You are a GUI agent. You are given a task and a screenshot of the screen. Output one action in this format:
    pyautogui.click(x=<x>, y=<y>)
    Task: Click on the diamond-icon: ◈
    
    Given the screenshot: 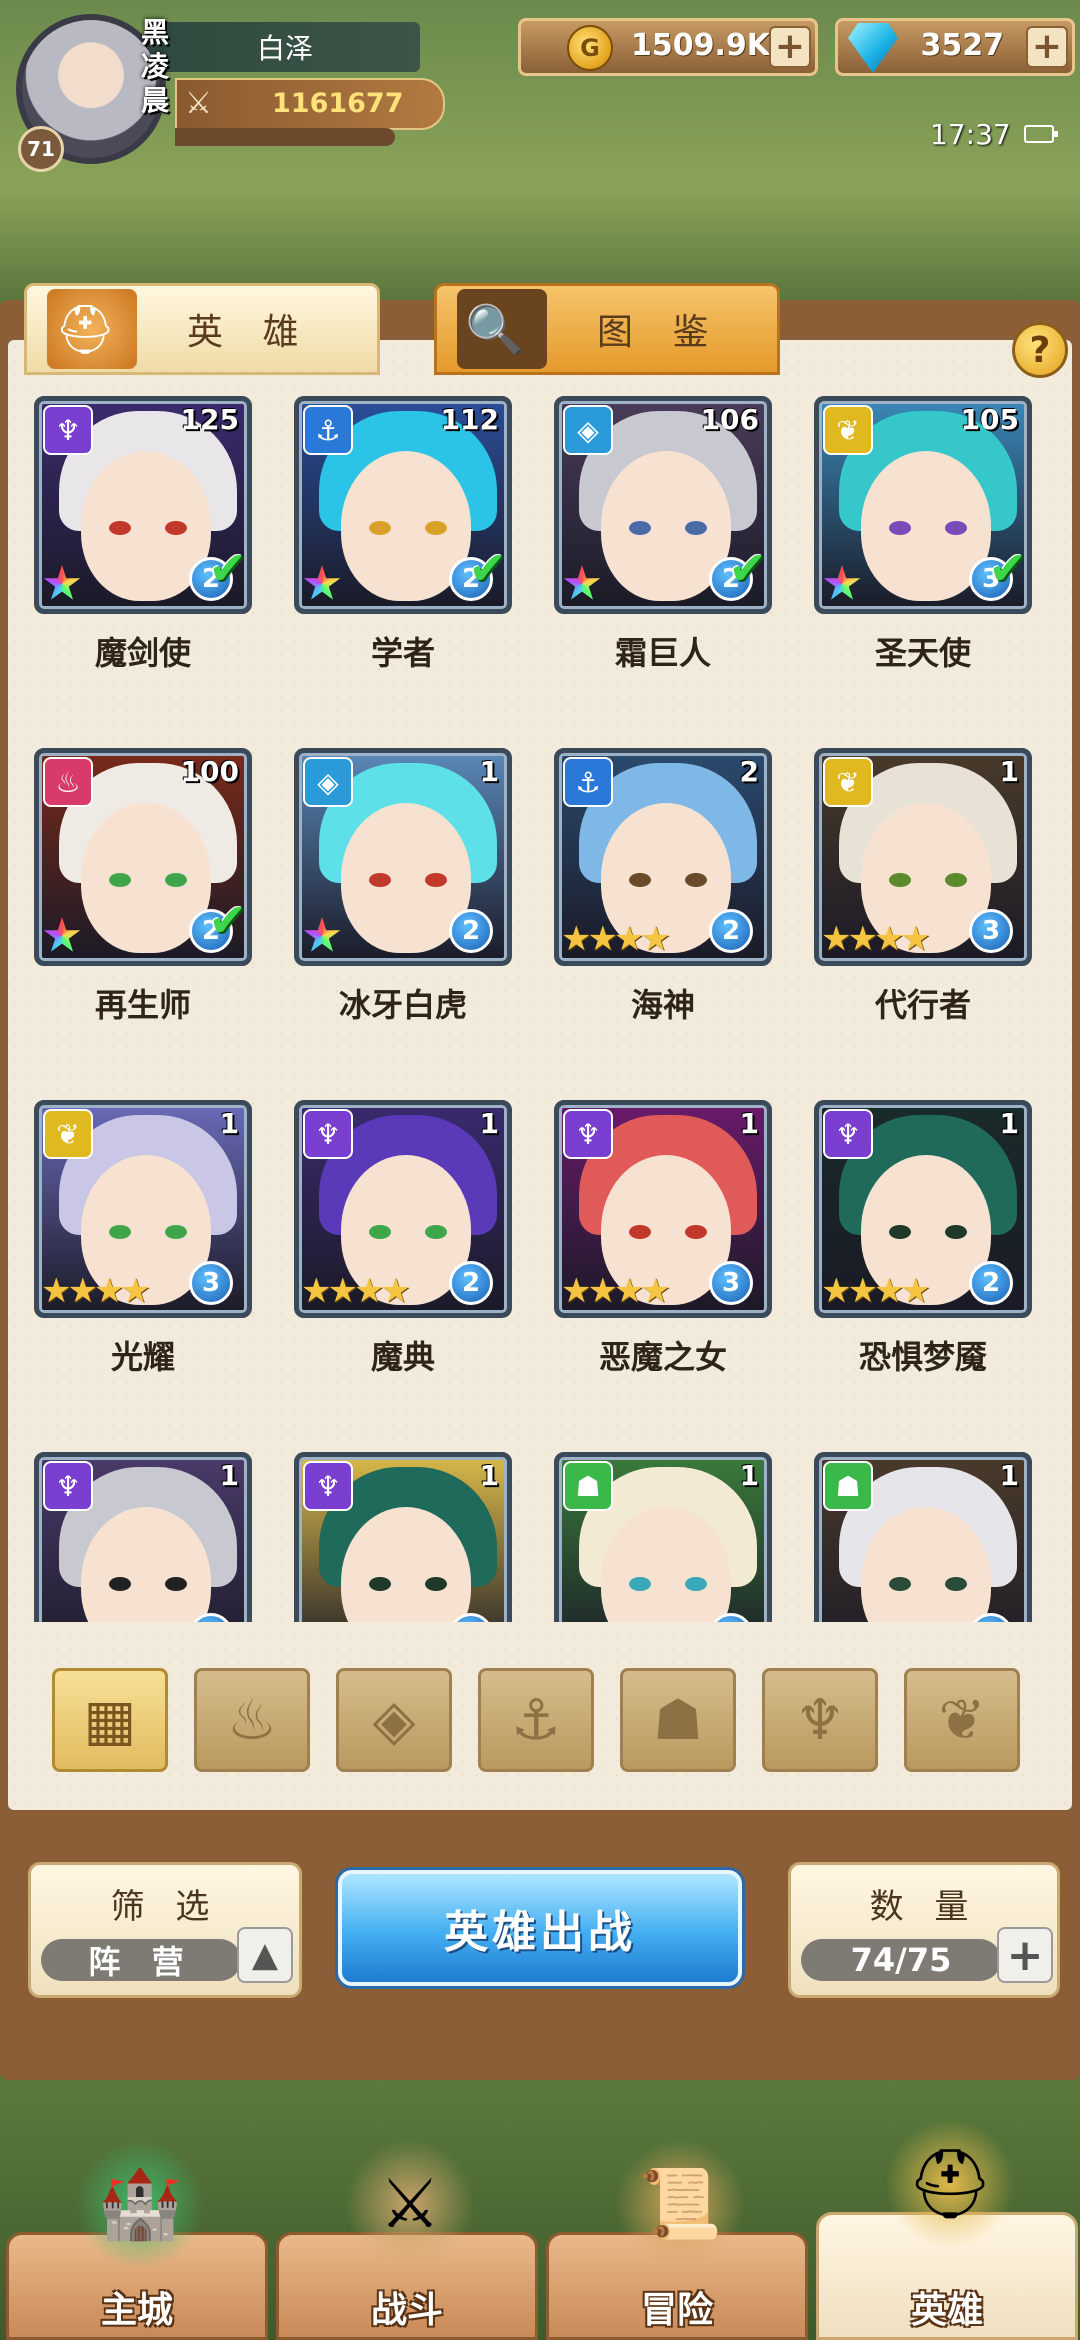 What is the action you would take?
    pyautogui.click(x=328, y=782)
    